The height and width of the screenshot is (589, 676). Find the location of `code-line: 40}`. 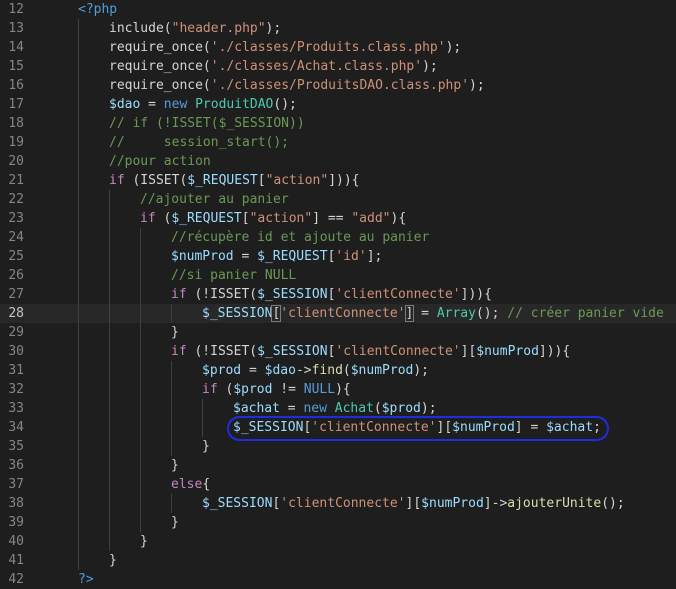

code-line: 40} is located at coordinates (338, 541).